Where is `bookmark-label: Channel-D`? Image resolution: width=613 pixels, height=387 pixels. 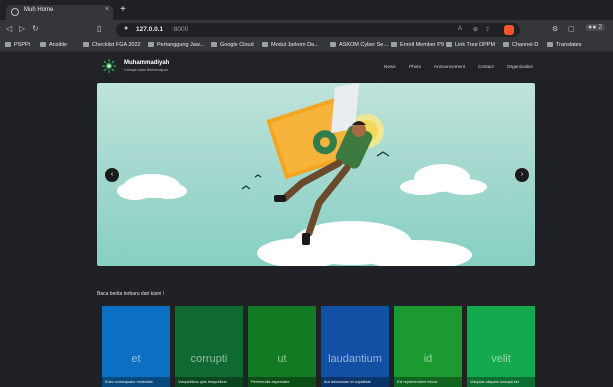
bookmark-label: Channel-D is located at coordinates (525, 45).